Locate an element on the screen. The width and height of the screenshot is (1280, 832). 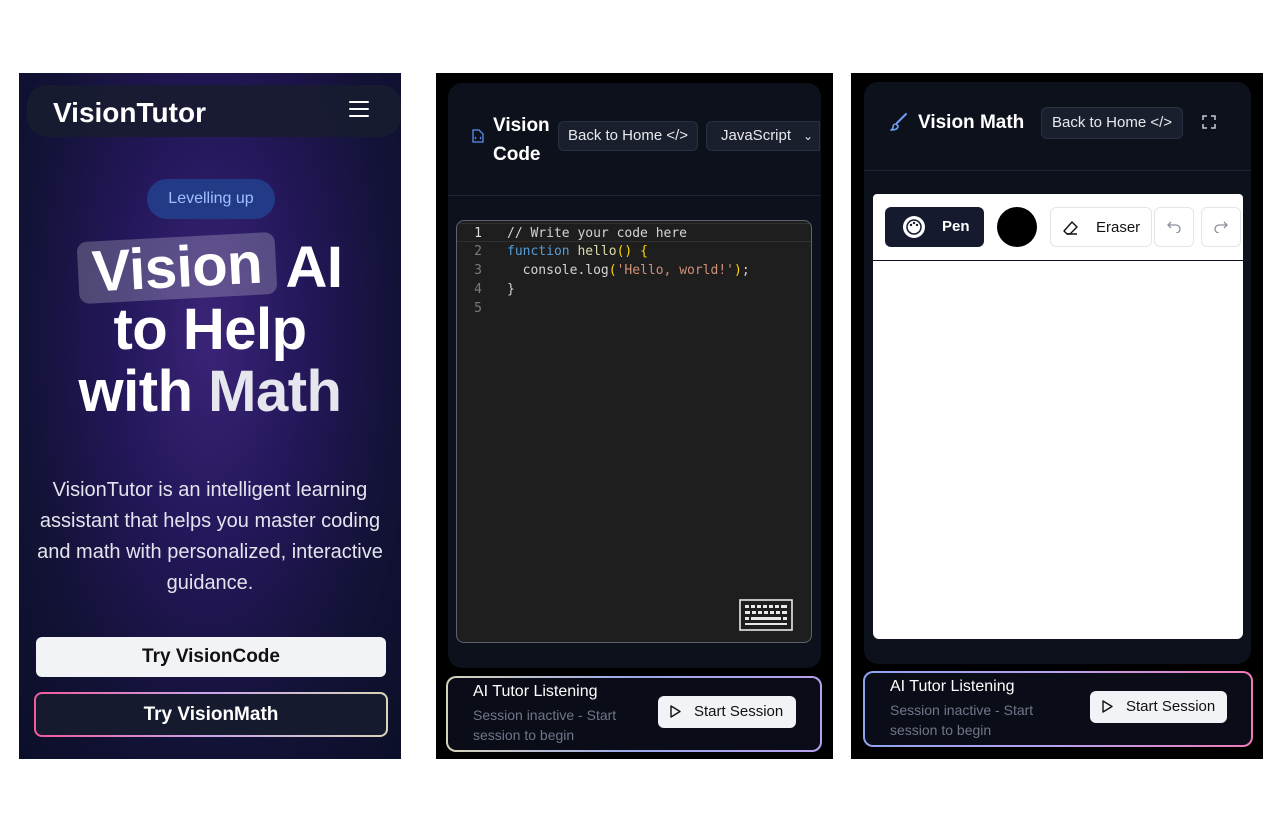
headline-line-2: to Help is located at coordinates (210, 329).